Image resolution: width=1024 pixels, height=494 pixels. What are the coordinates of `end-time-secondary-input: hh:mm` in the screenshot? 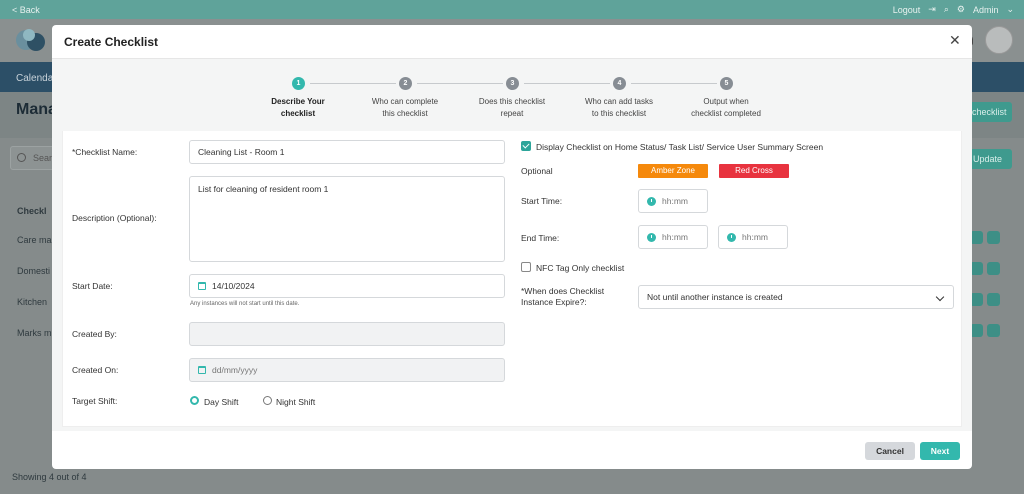 It's located at (753, 237).